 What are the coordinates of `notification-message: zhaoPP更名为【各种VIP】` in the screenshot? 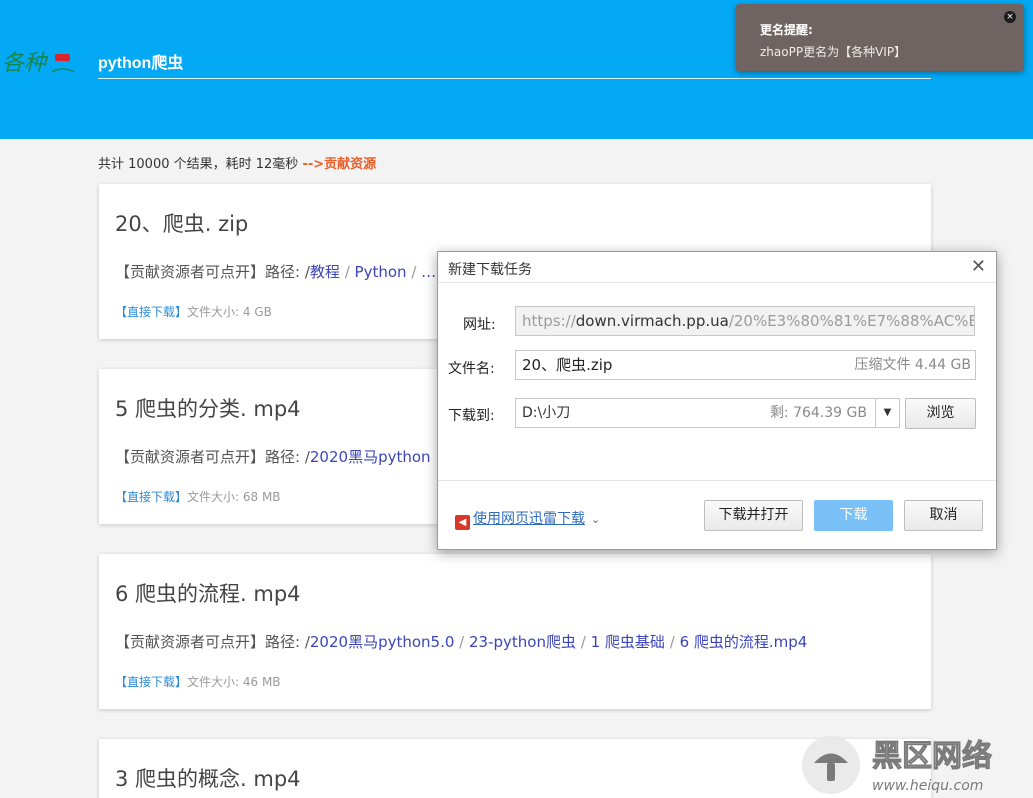 It's located at (833, 52).